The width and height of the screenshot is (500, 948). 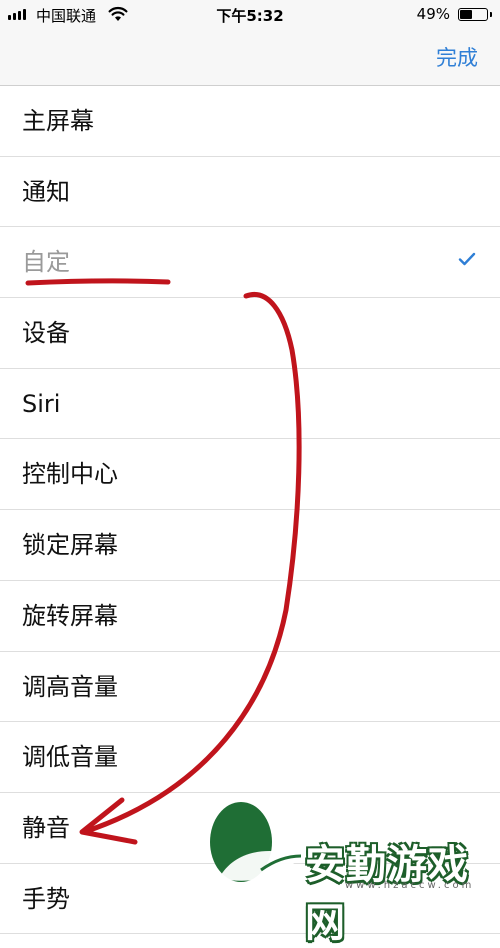 What do you see at coordinates (46, 191) in the screenshot?
I see `list-item-label: 通知` at bounding box center [46, 191].